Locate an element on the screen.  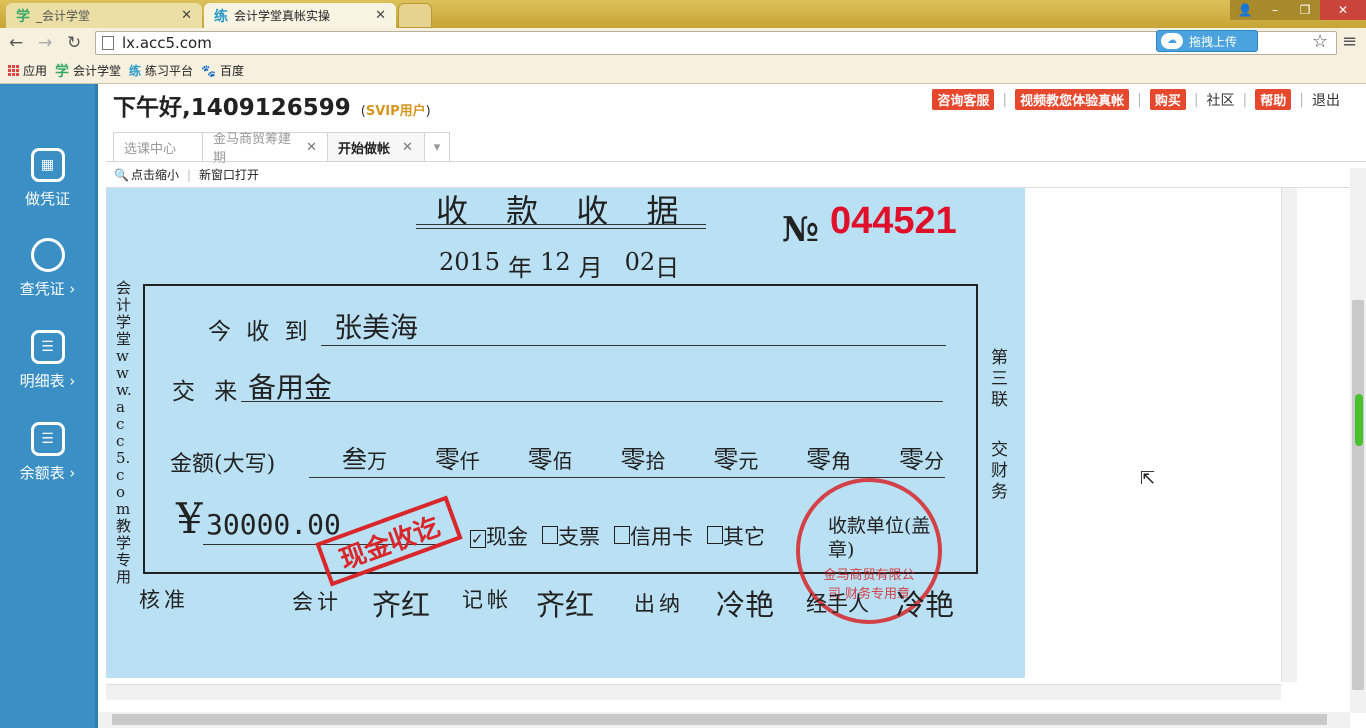
list-icon: ☰ is located at coordinates (47, 439).